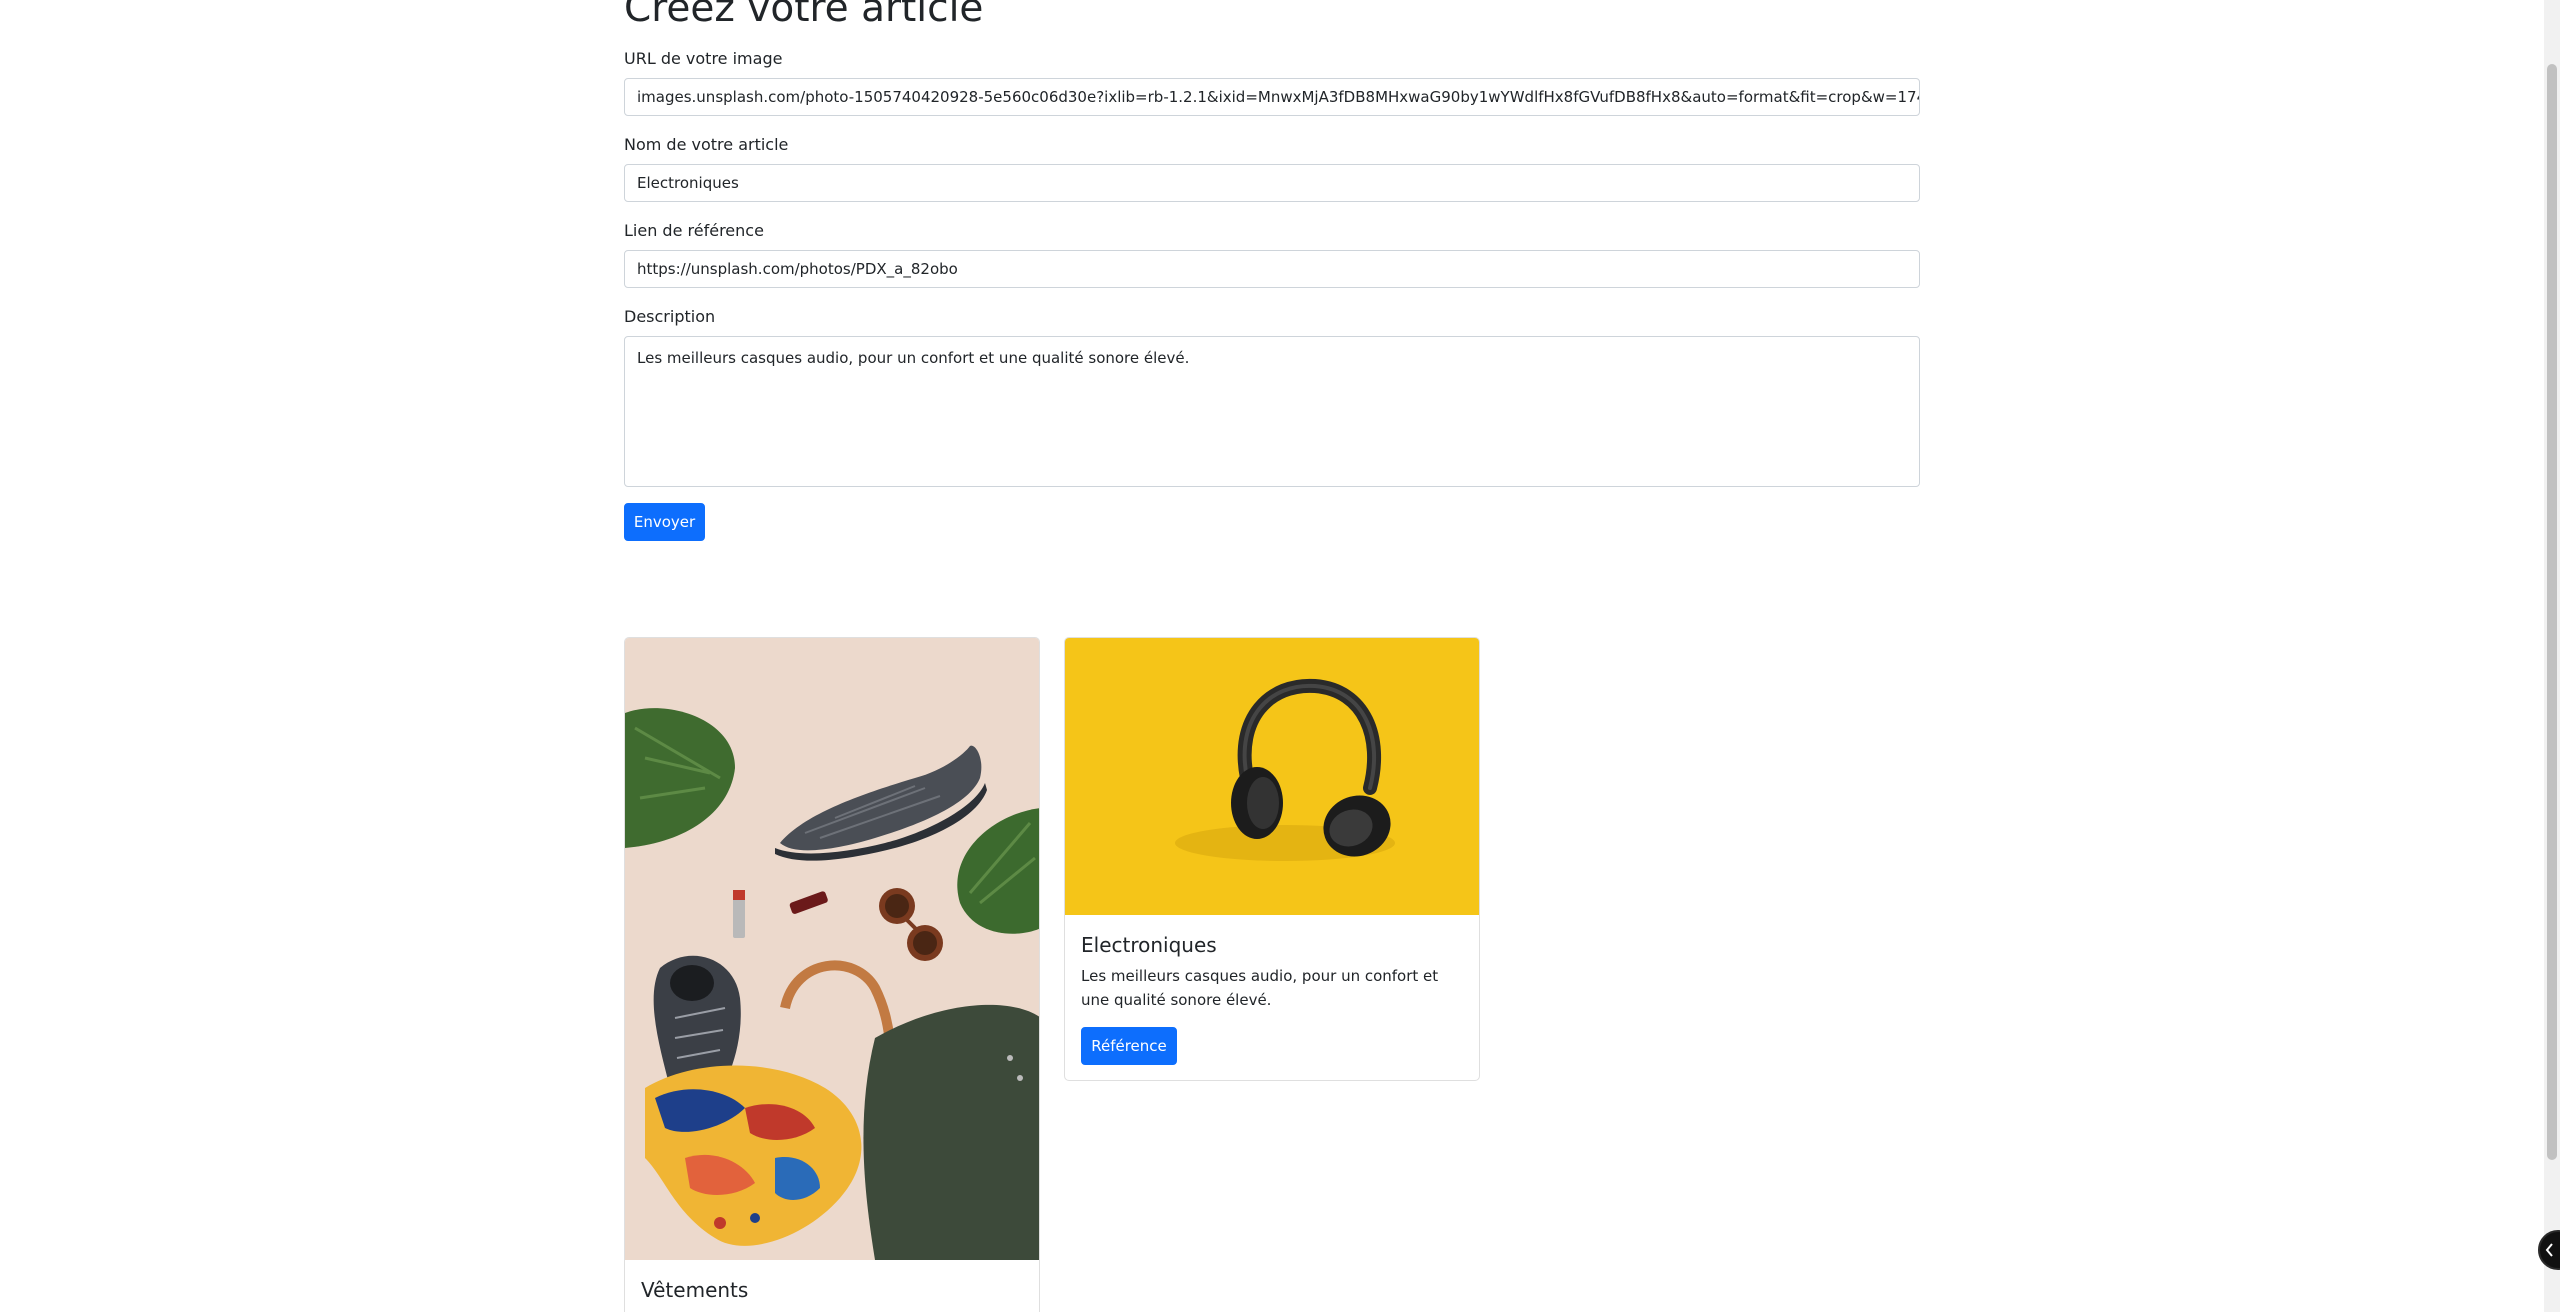  What do you see at coordinates (706, 144) in the screenshot?
I see `name-label: Nom de votre article` at bounding box center [706, 144].